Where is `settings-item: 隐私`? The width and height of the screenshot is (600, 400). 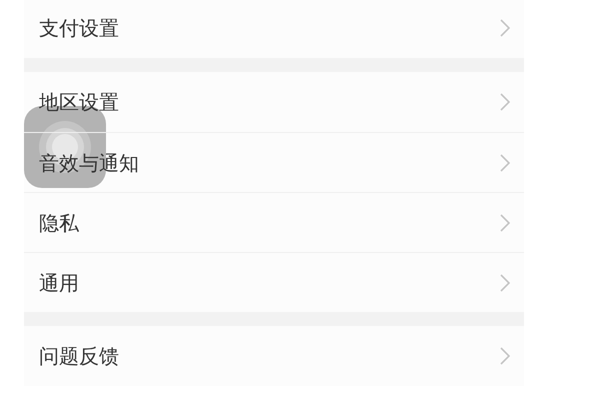 settings-item: 隐私 is located at coordinates (274, 222).